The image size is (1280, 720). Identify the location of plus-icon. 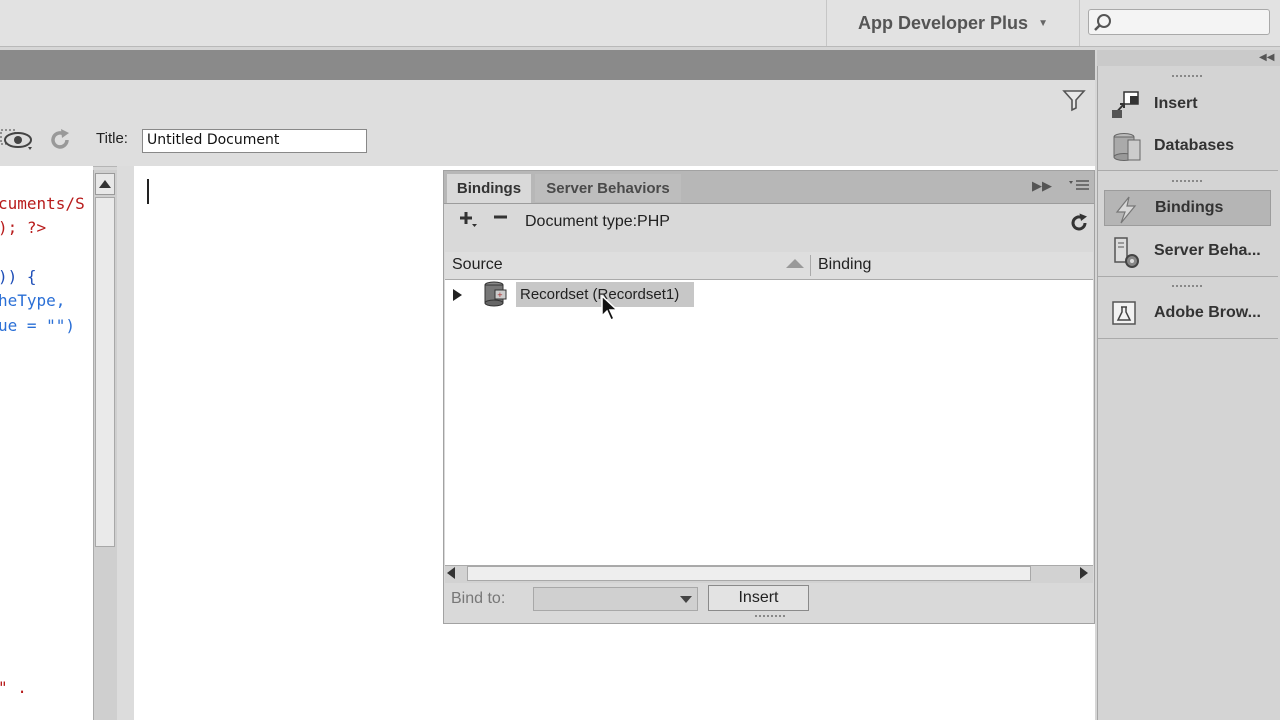
(468, 219).